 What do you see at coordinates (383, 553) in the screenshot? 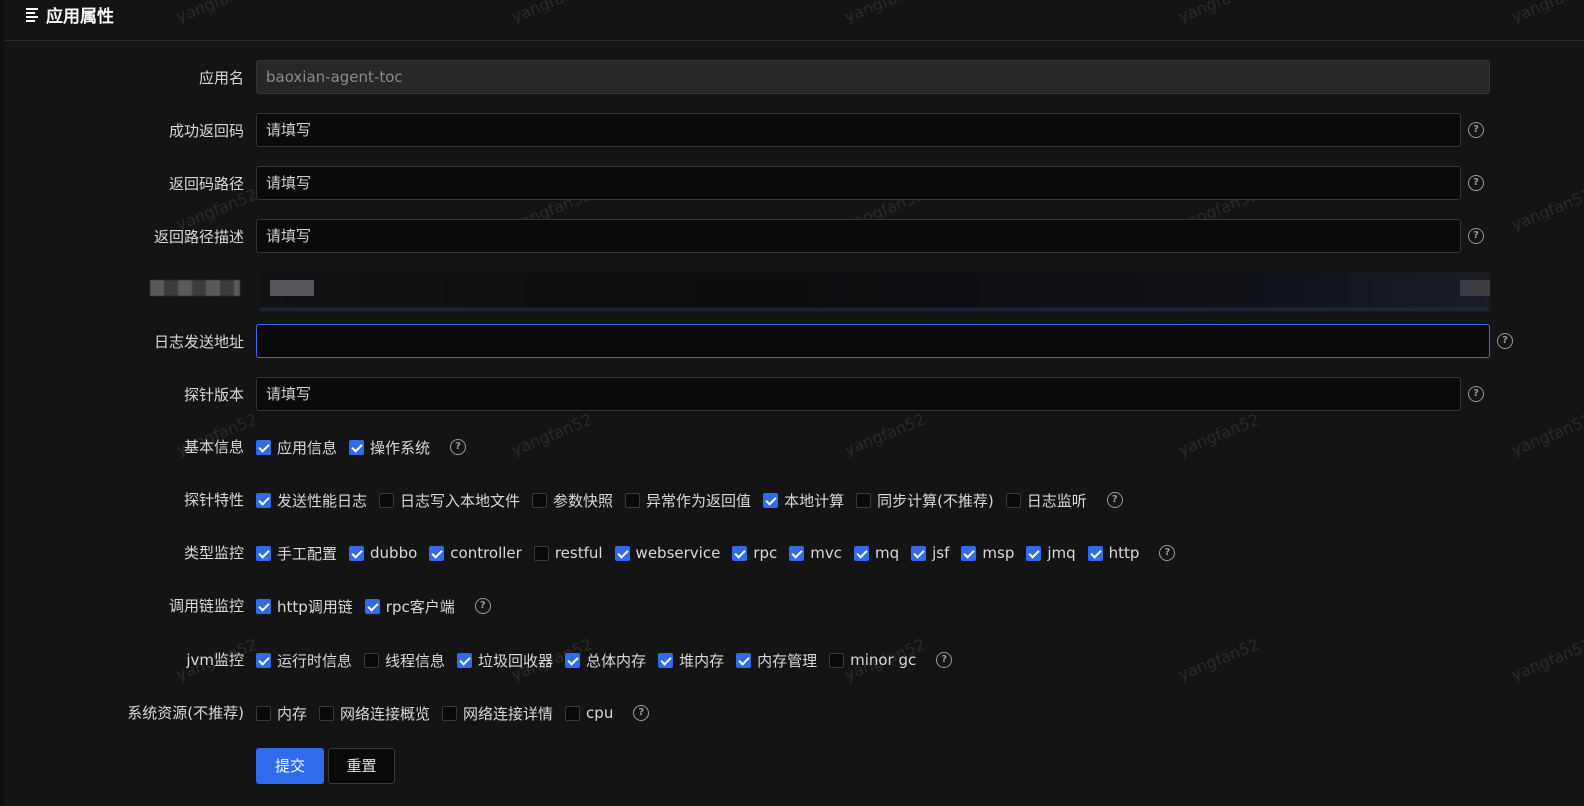
I see `checkbox-item: dubbo` at bounding box center [383, 553].